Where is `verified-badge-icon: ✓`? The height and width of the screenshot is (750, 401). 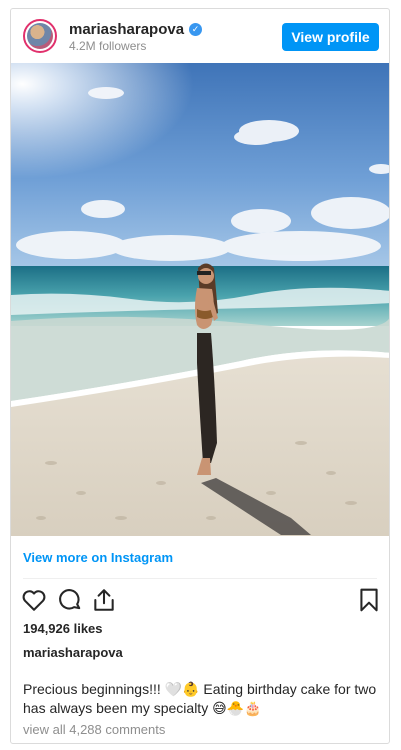
verified-badge-icon: ✓ is located at coordinates (196, 29).